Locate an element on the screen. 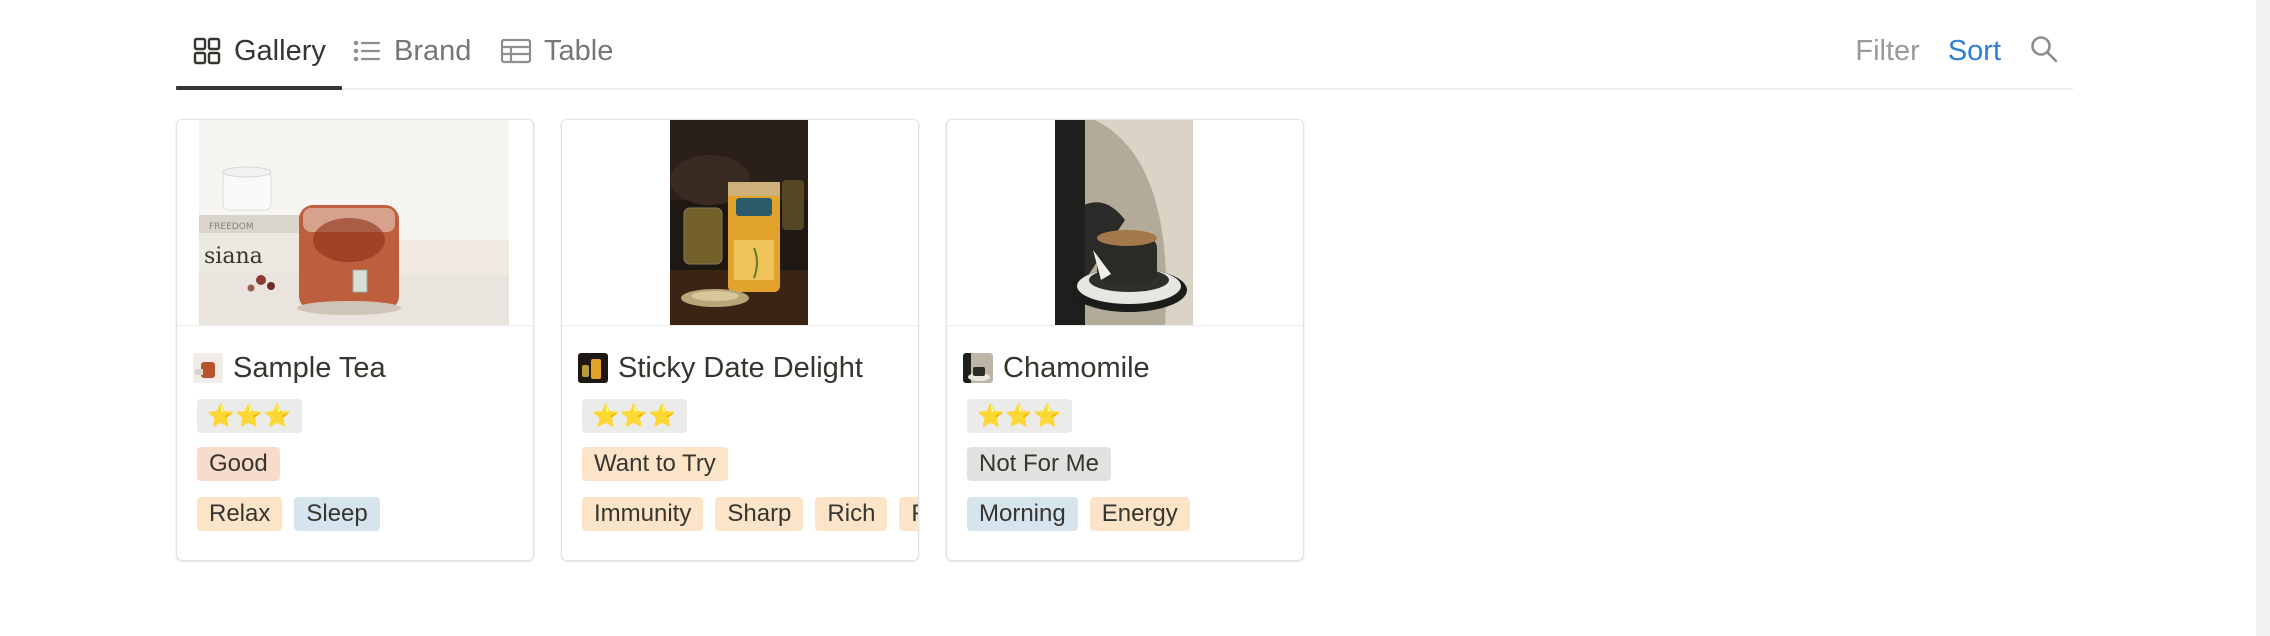 This screenshot has width=2270, height=636. status-property: Want to Try is located at coordinates (661, 464).